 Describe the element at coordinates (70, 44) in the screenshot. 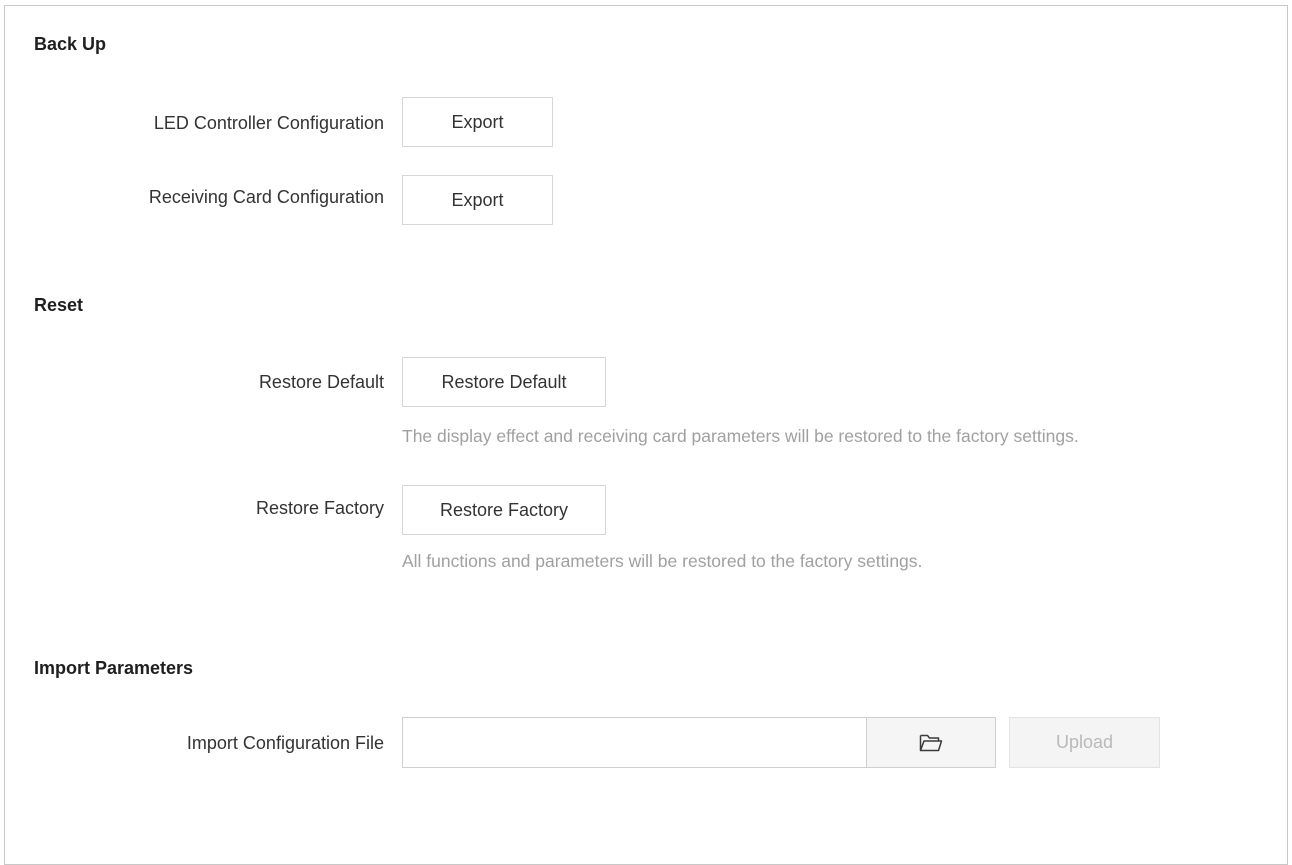

I see `section-title-backup: Back Up` at that location.